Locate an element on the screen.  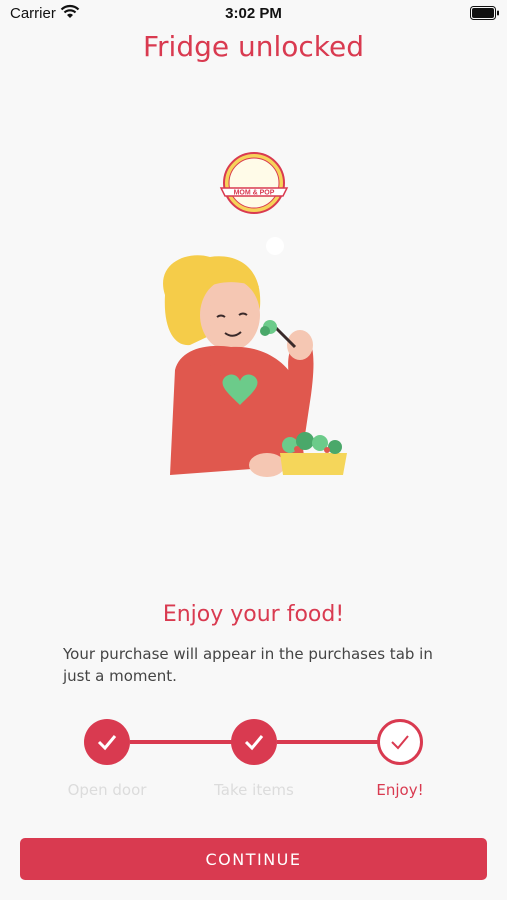
step-take-items-indicator is located at coordinates (254, 742).